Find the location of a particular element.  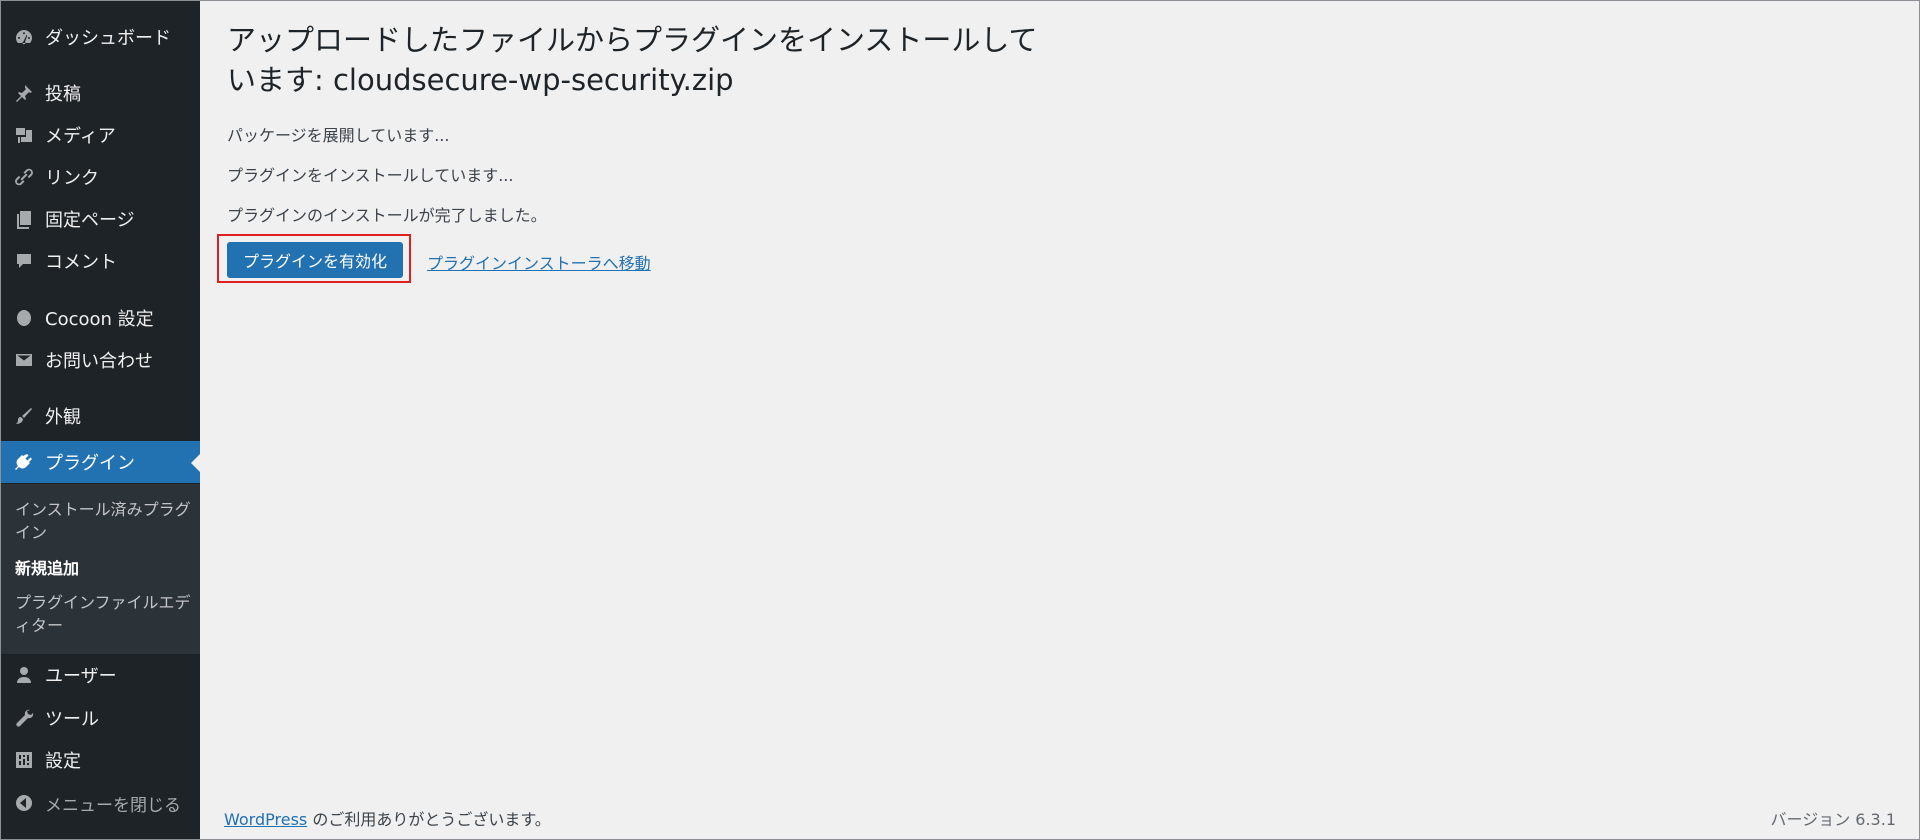

dashboard-icon is located at coordinates (24, 37).